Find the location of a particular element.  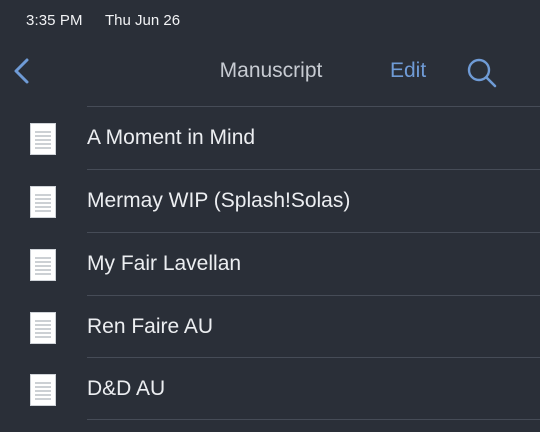

list-item-label: D&D AU is located at coordinates (126, 388).